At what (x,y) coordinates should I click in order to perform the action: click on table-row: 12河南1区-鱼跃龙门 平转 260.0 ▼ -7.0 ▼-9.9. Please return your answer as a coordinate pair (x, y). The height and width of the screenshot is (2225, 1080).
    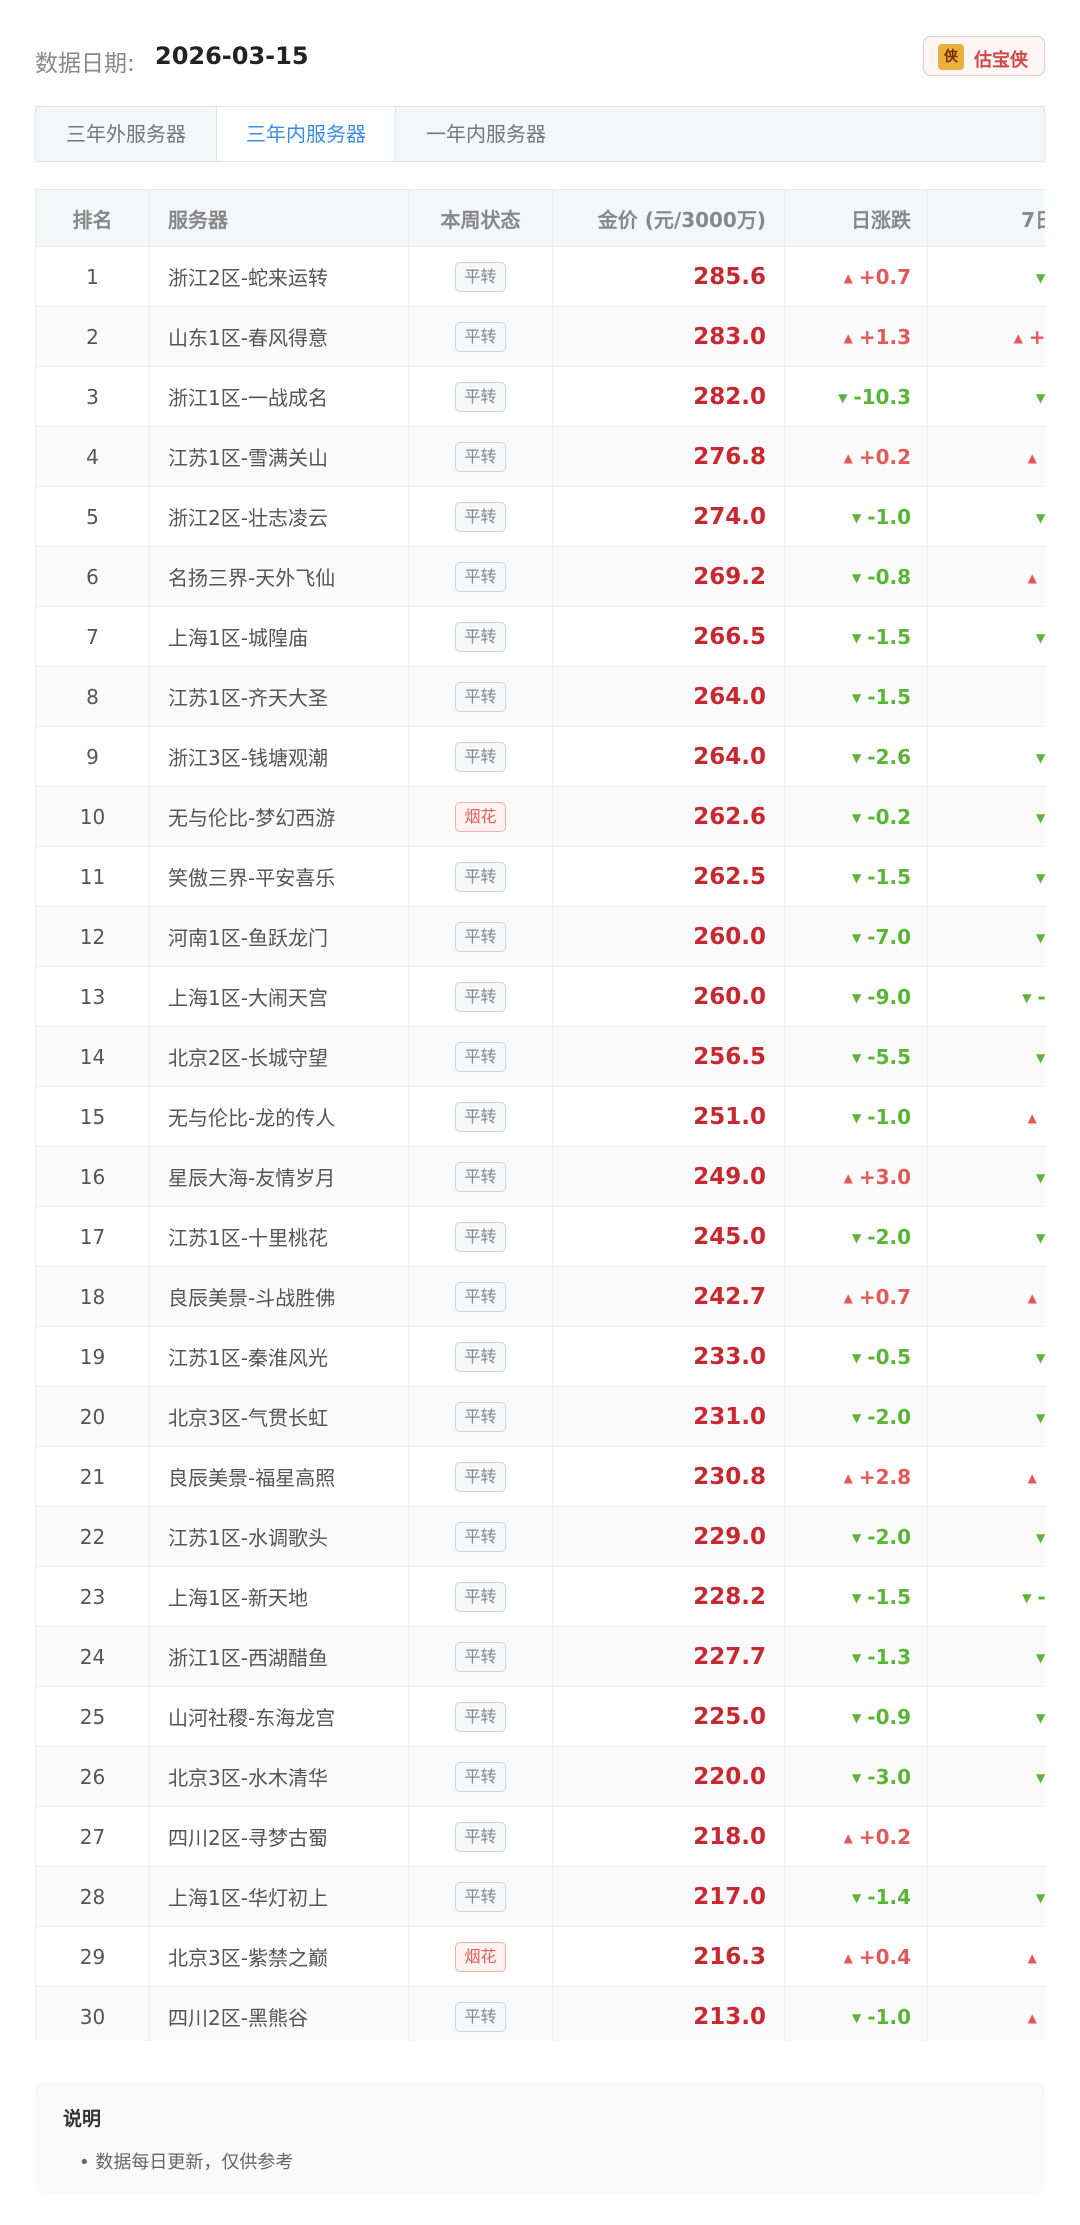
    Looking at the image, I should click on (540, 936).